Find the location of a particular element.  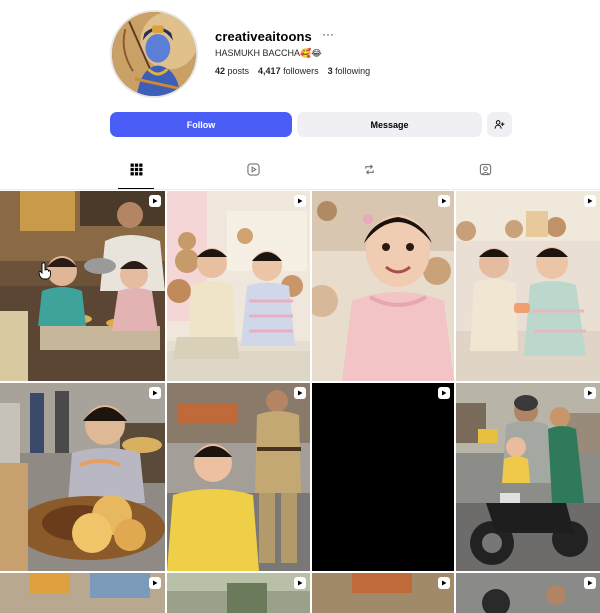

profile-full-name: HASMUKH BACCHA🥰😂 is located at coordinates (268, 53).